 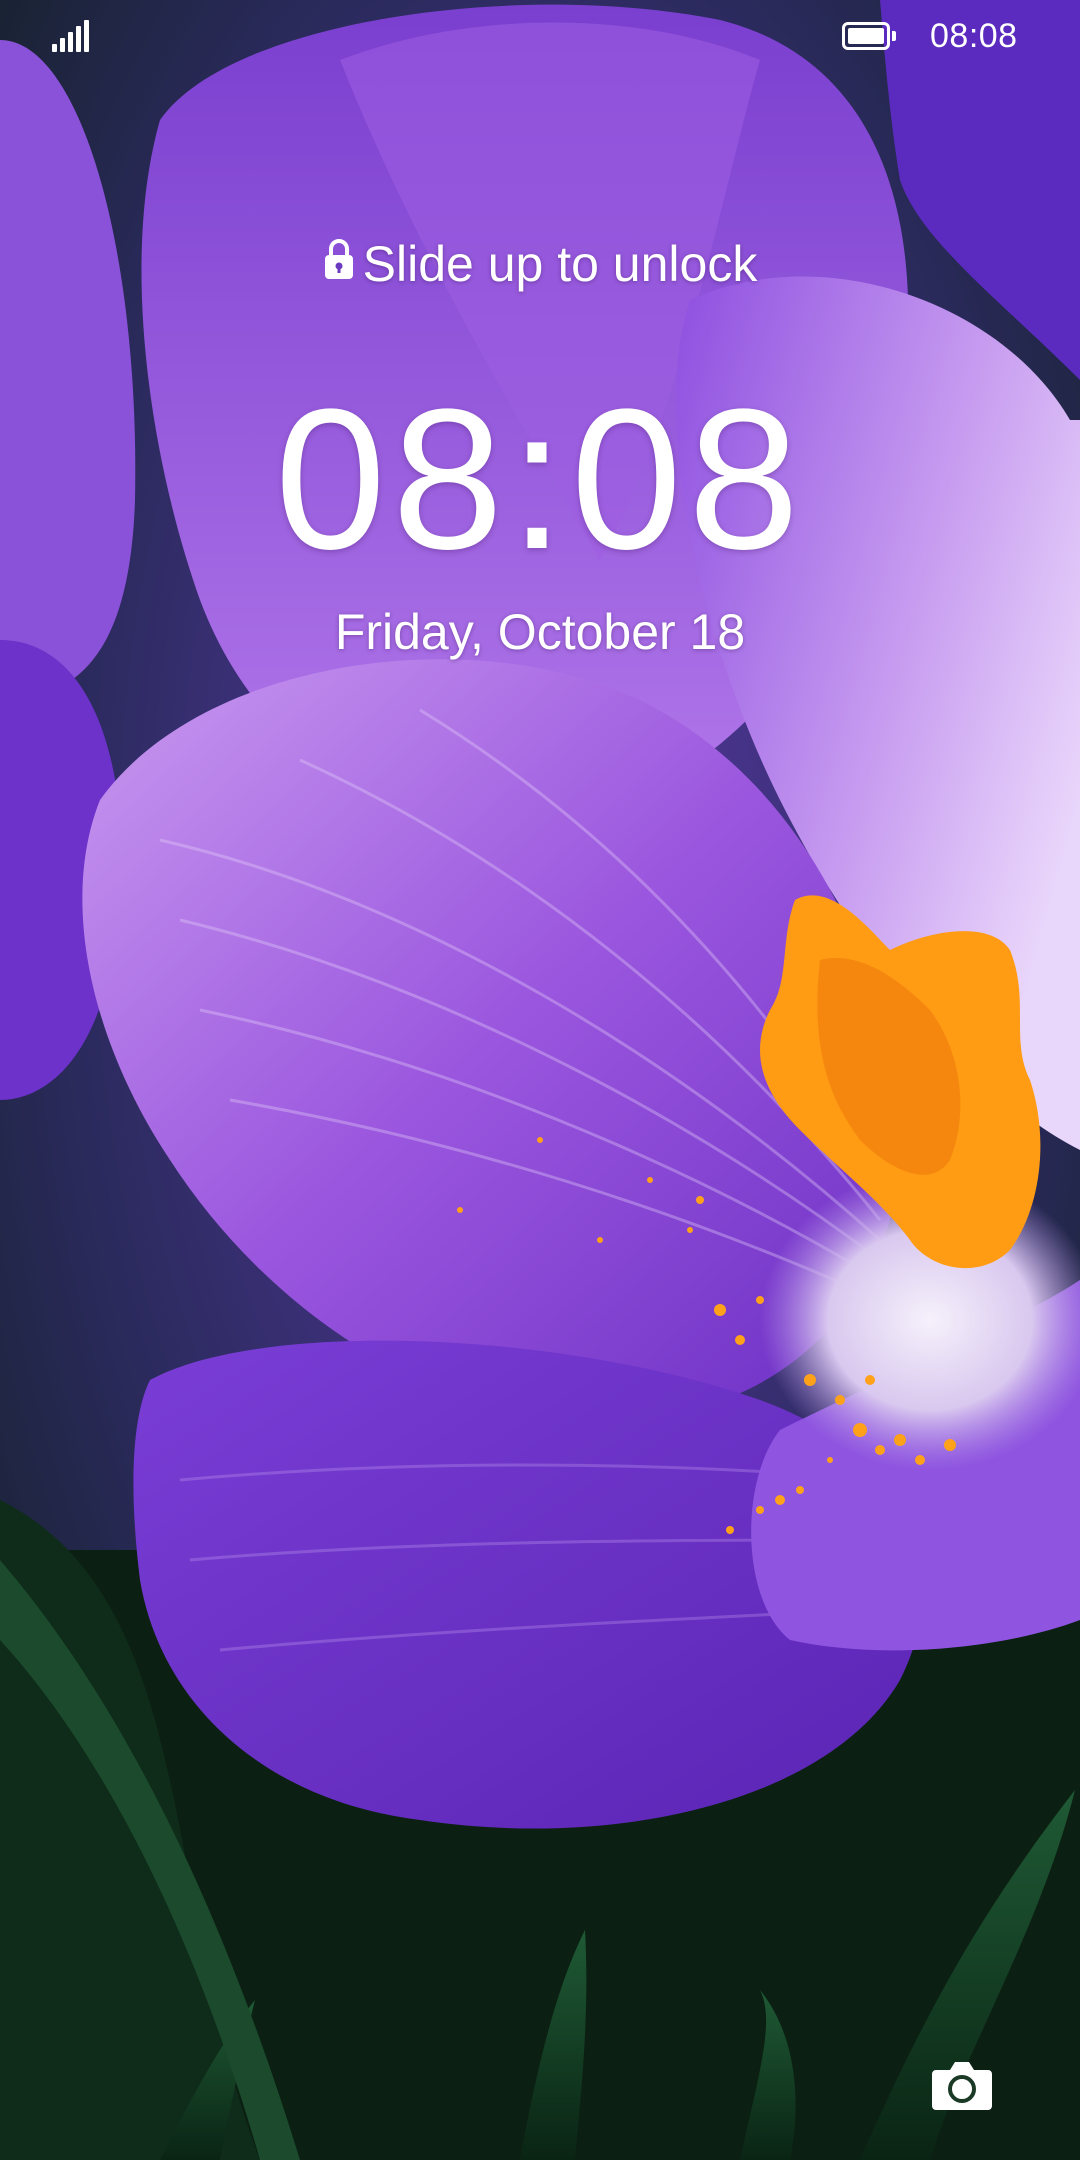 I want to click on lock-icon, so click(x=339, y=264).